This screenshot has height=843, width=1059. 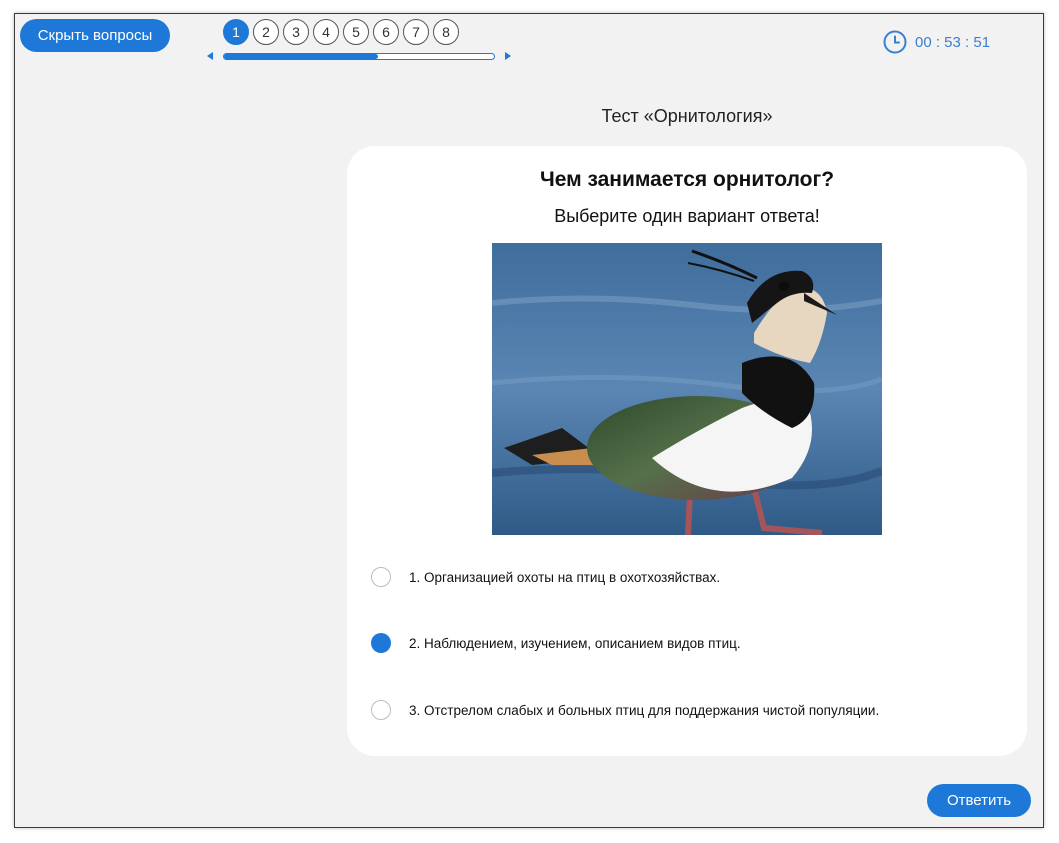 What do you see at coordinates (341, 32) in the screenshot?
I see `question-navigator: 1 2 3 4 5 6 7 8` at bounding box center [341, 32].